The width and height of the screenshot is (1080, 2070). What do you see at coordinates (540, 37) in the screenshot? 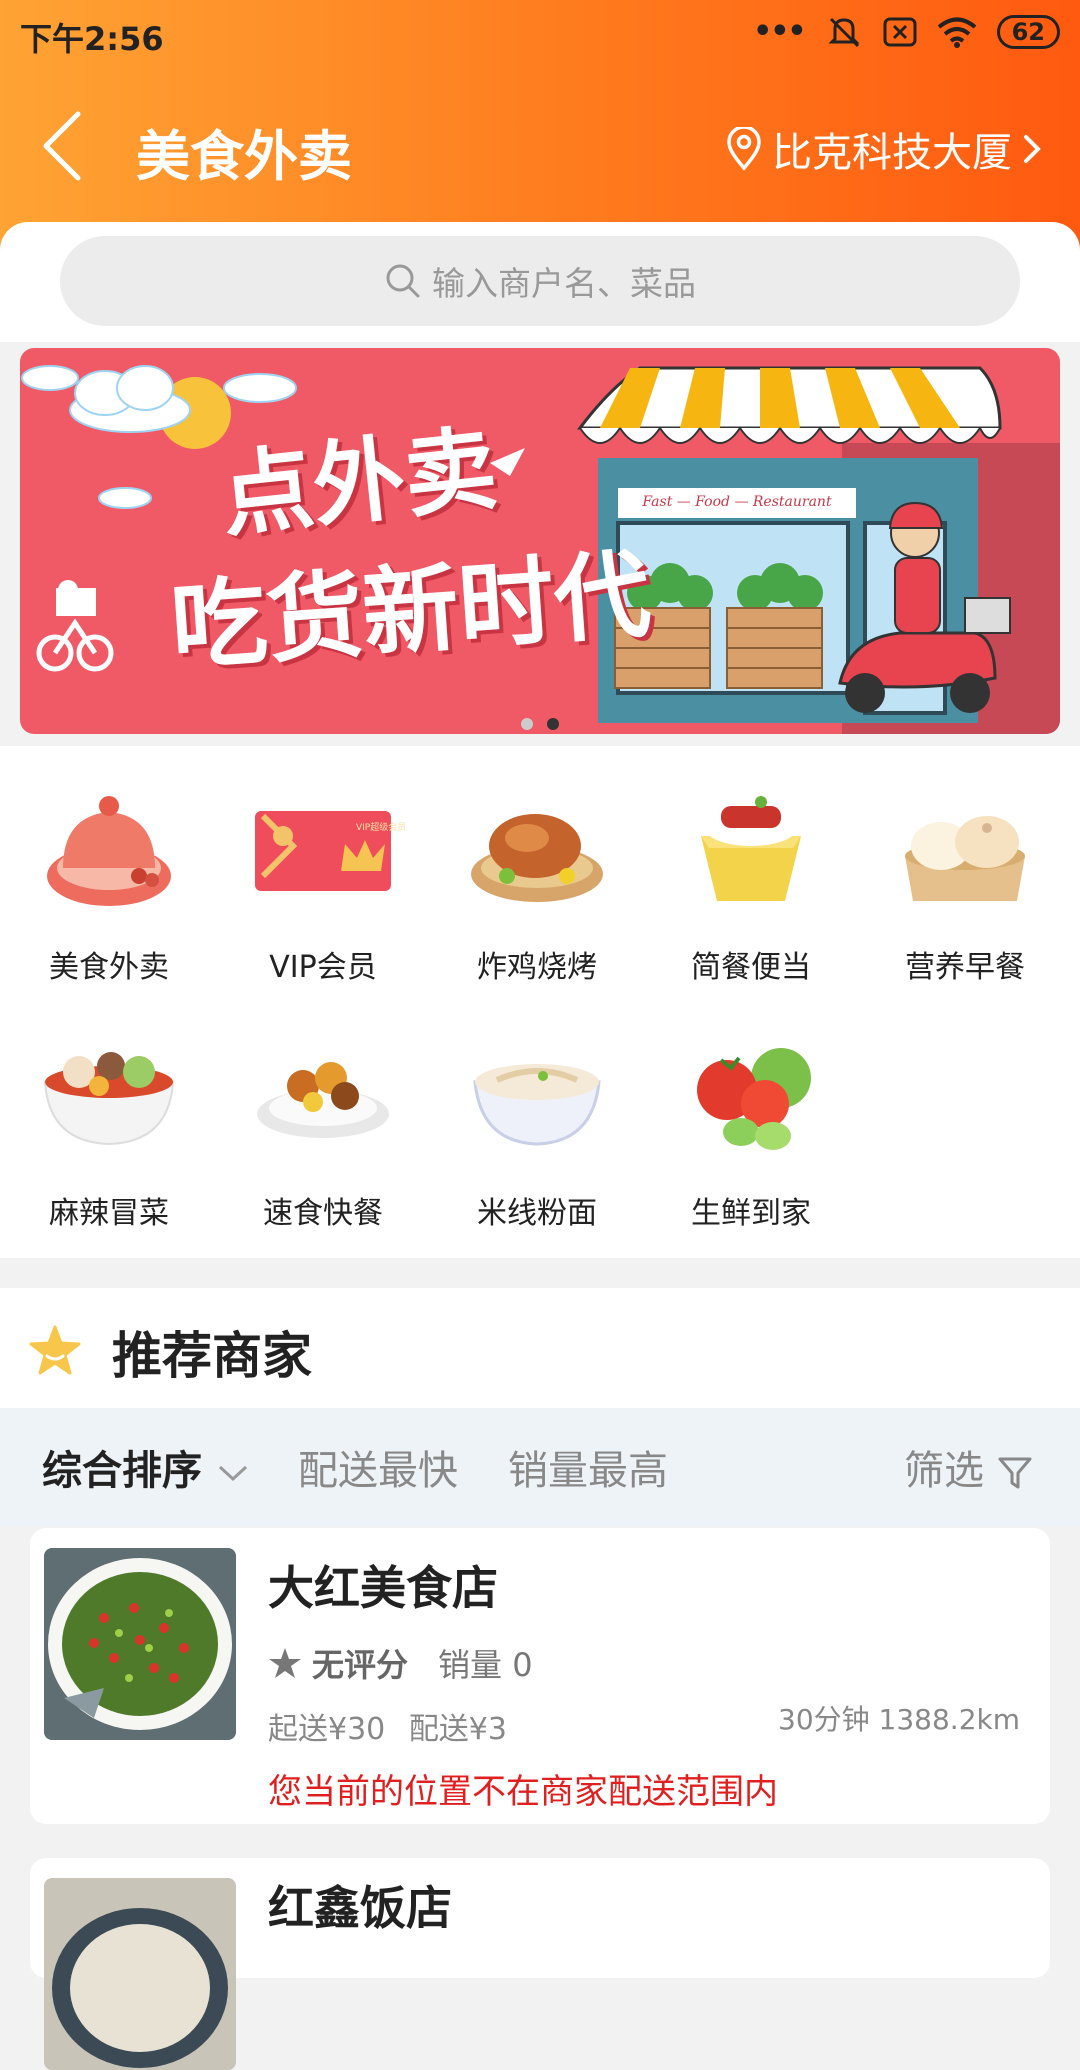
I see `status-bar: 下午2:56 ••• 62` at bounding box center [540, 37].